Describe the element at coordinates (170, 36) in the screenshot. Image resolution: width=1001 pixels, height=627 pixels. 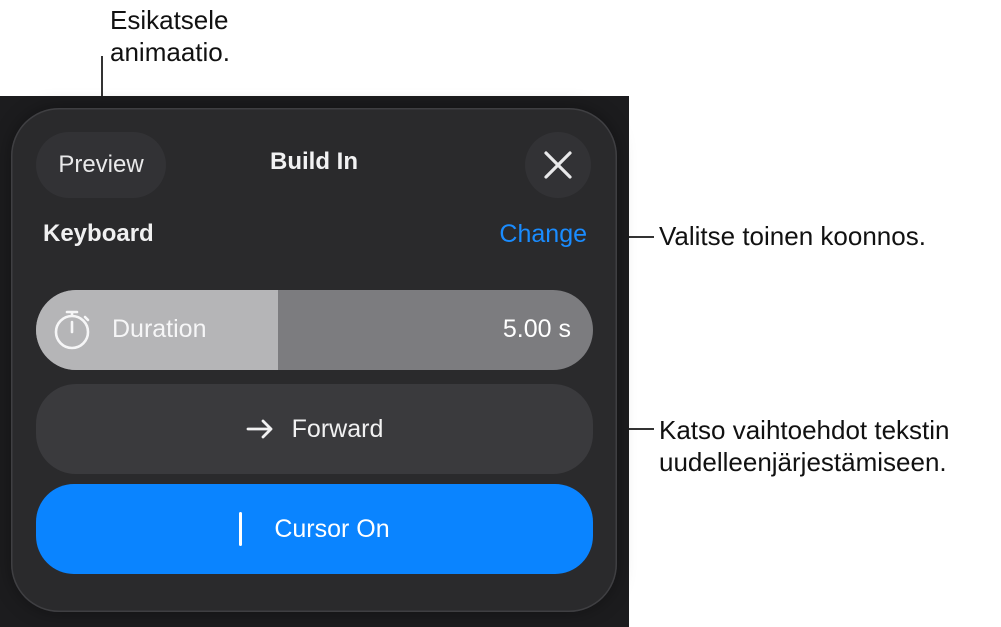
I see `callout-preview: Esikatsele animaatio.` at that location.